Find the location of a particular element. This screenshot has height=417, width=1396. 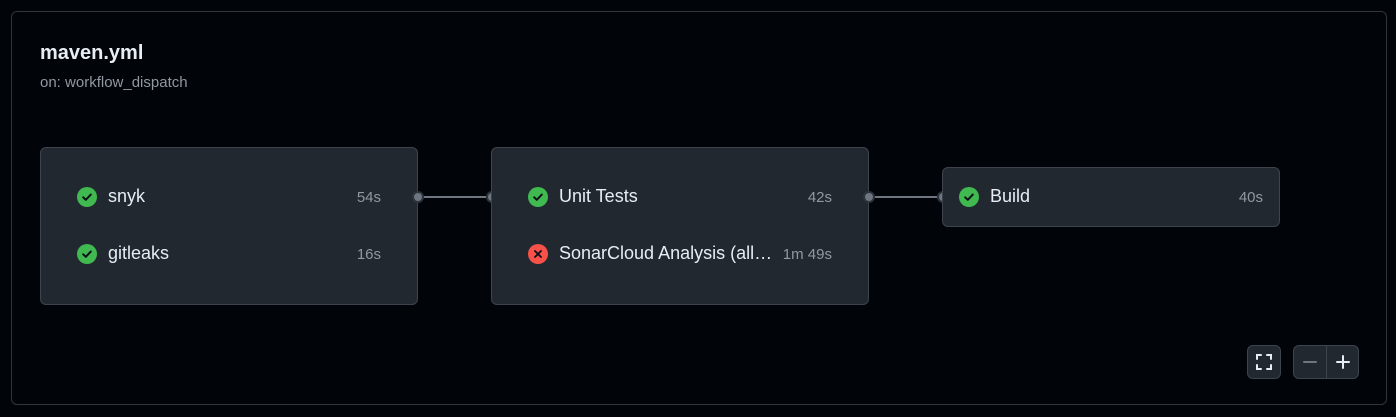

job-duration: 40s is located at coordinates (1250, 197).